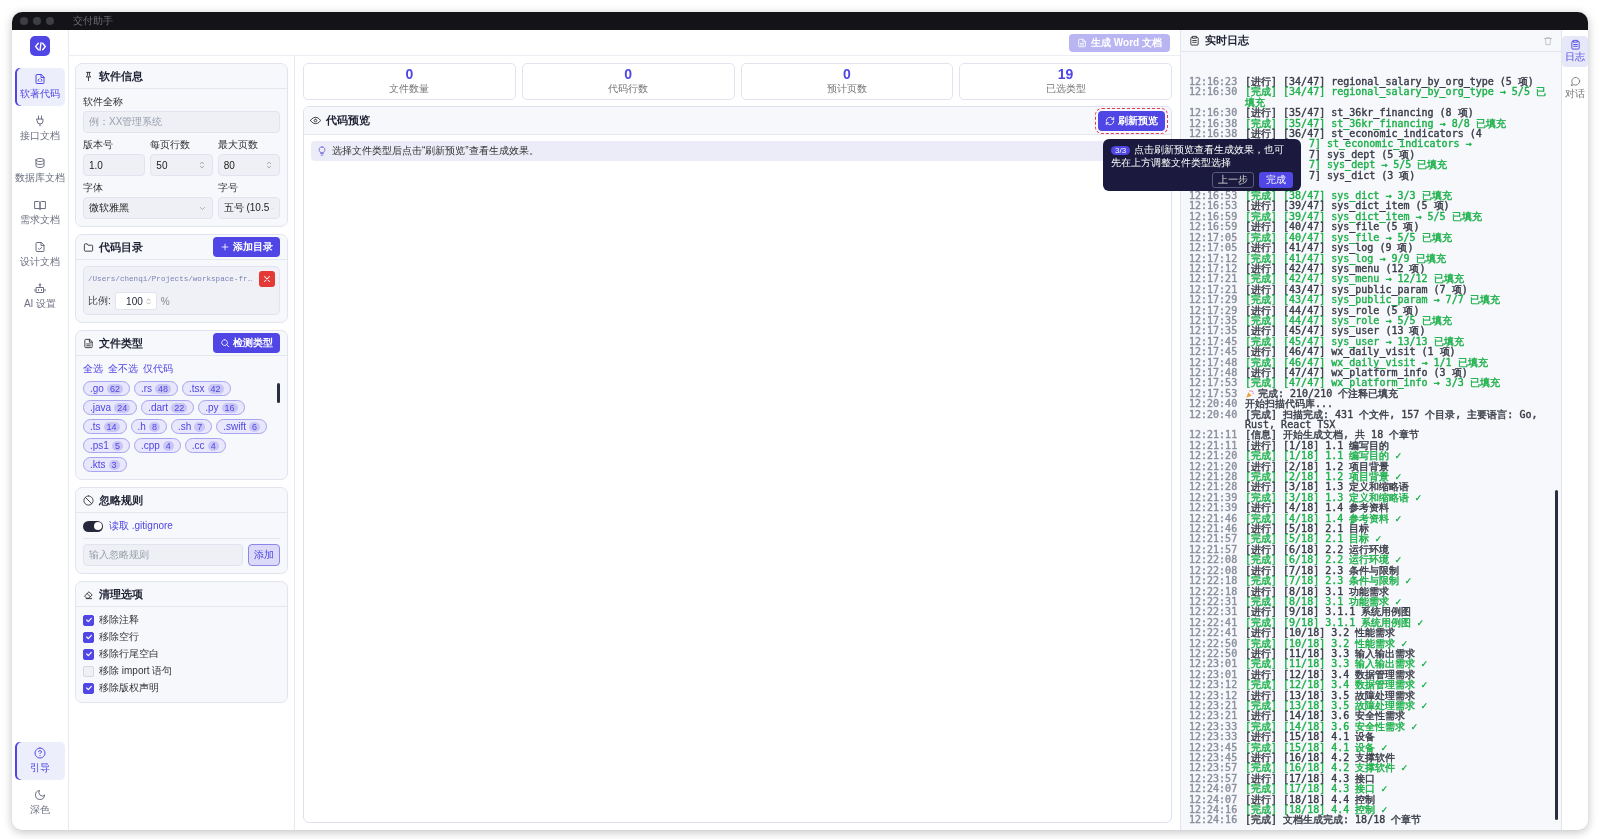  I want to click on log-message: [进行] [8/18] 3.1 功能需求, so click(1317, 591).